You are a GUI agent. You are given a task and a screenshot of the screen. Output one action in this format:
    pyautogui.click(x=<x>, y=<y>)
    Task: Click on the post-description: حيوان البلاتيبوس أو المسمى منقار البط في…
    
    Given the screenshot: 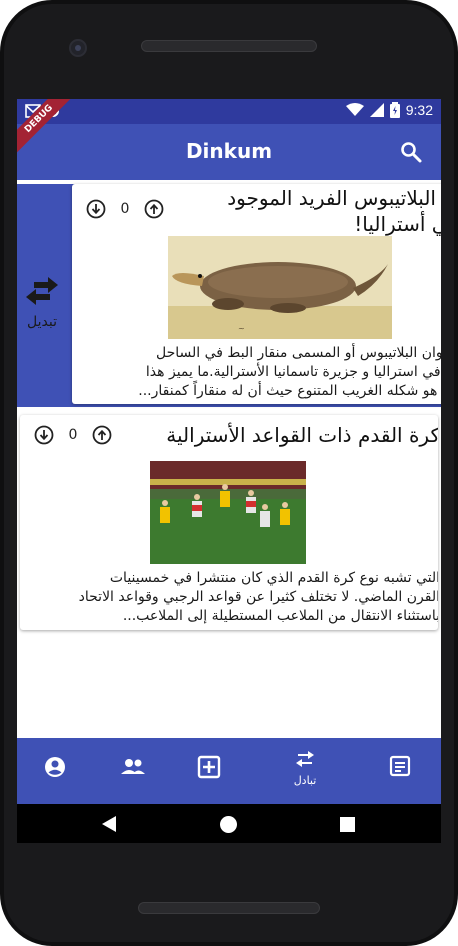 What is the action you would take?
    pyautogui.click(x=256, y=372)
    